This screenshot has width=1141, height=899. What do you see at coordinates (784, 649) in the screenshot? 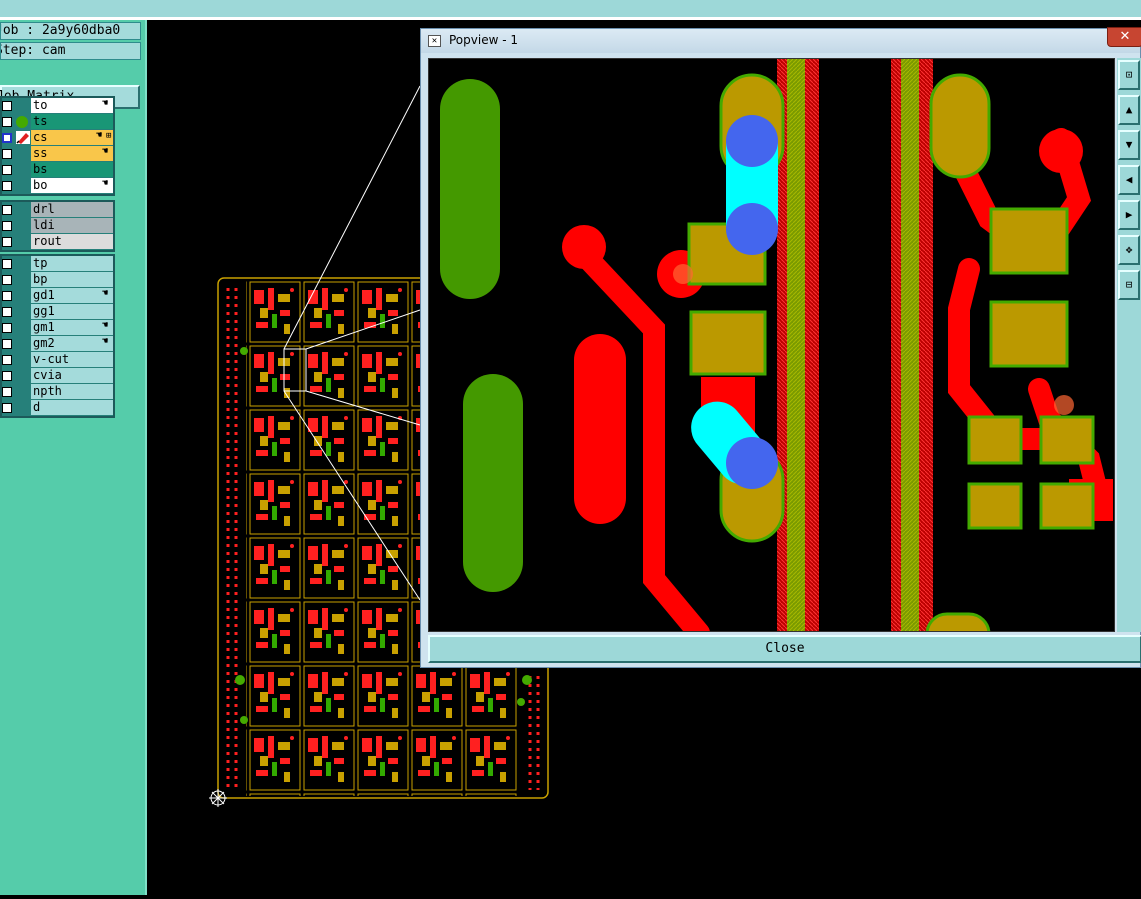
I see `close-button: Close` at bounding box center [784, 649].